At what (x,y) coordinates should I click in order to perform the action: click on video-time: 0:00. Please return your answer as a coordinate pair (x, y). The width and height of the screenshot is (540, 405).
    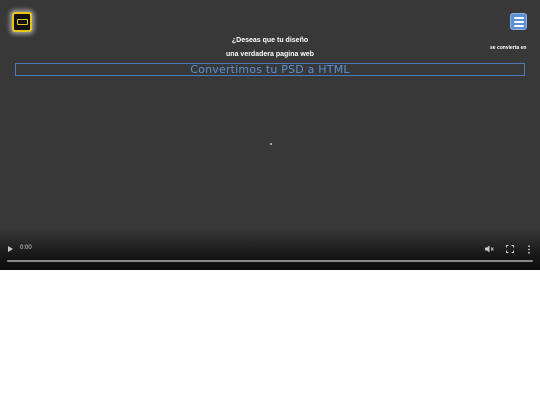
    Looking at the image, I should click on (26, 248).